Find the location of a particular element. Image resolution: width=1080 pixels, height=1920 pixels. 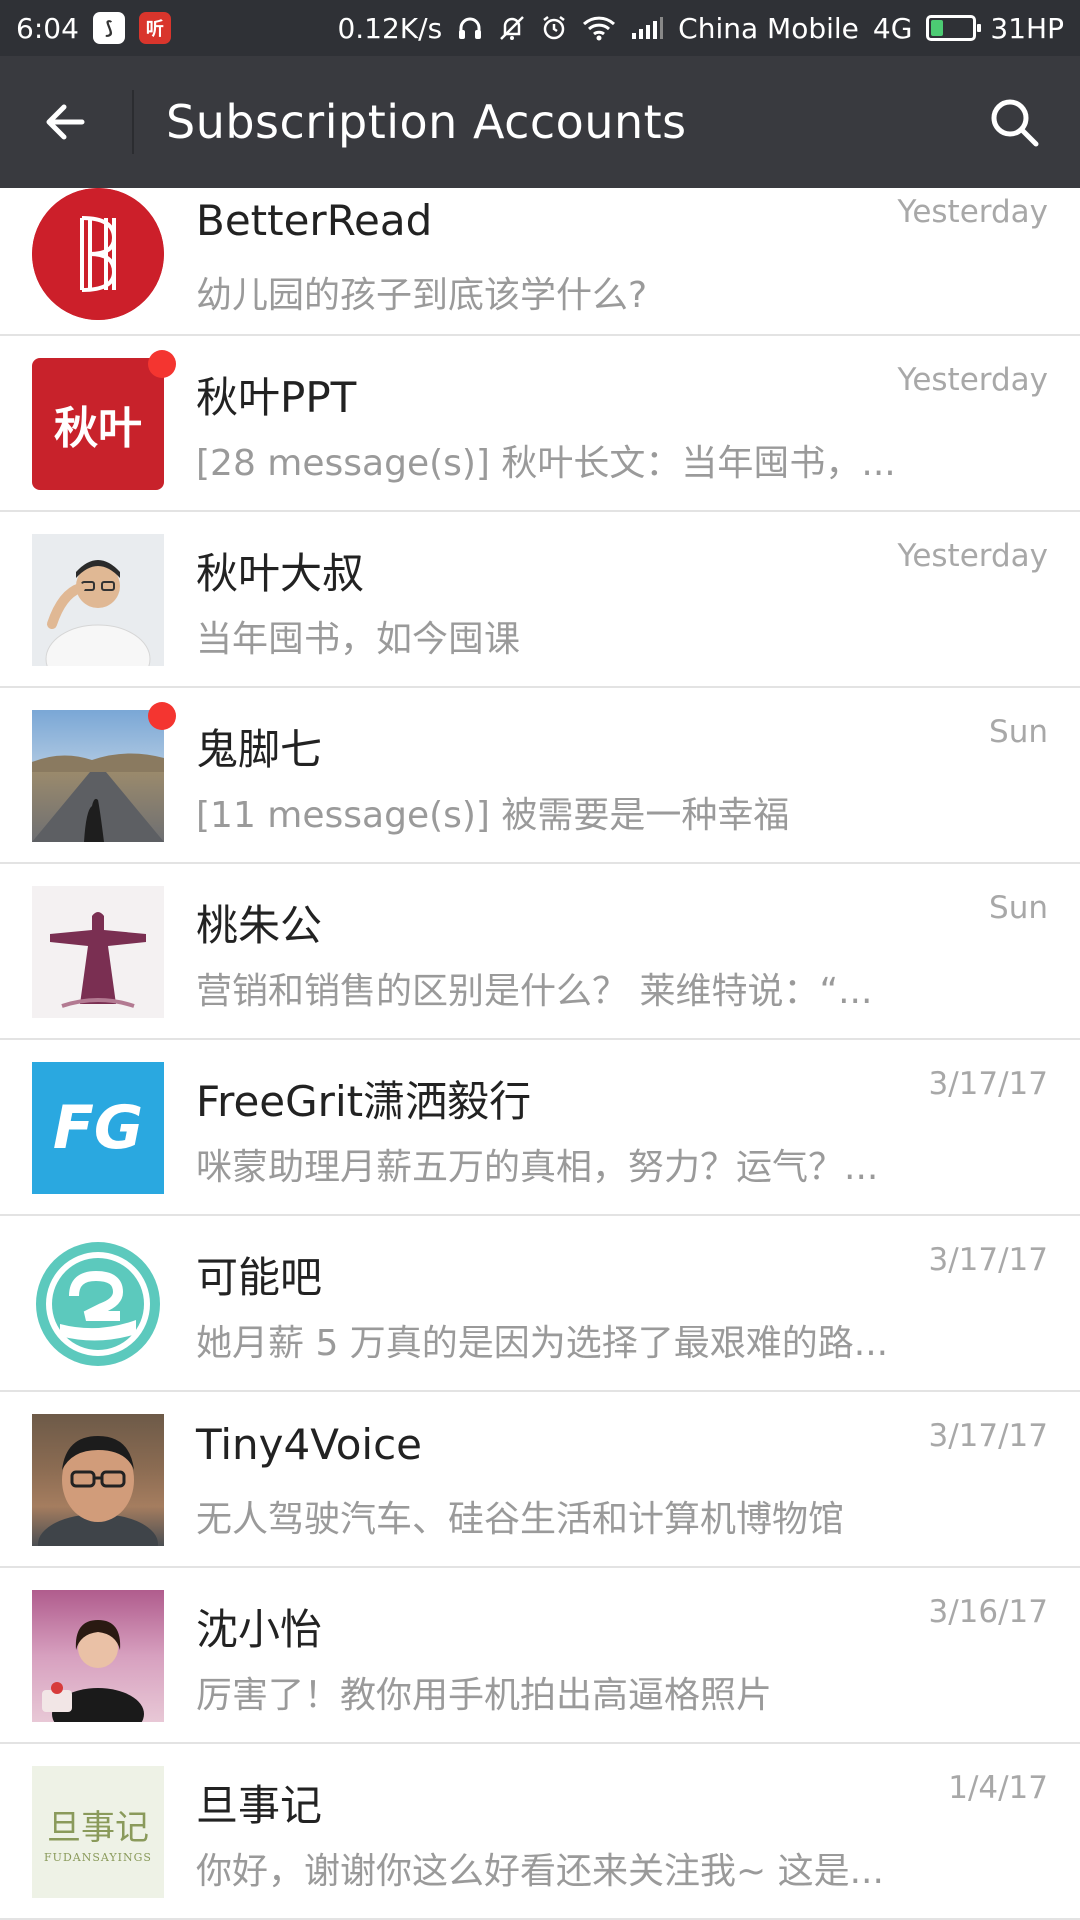

battery-icon is located at coordinates (954, 28).